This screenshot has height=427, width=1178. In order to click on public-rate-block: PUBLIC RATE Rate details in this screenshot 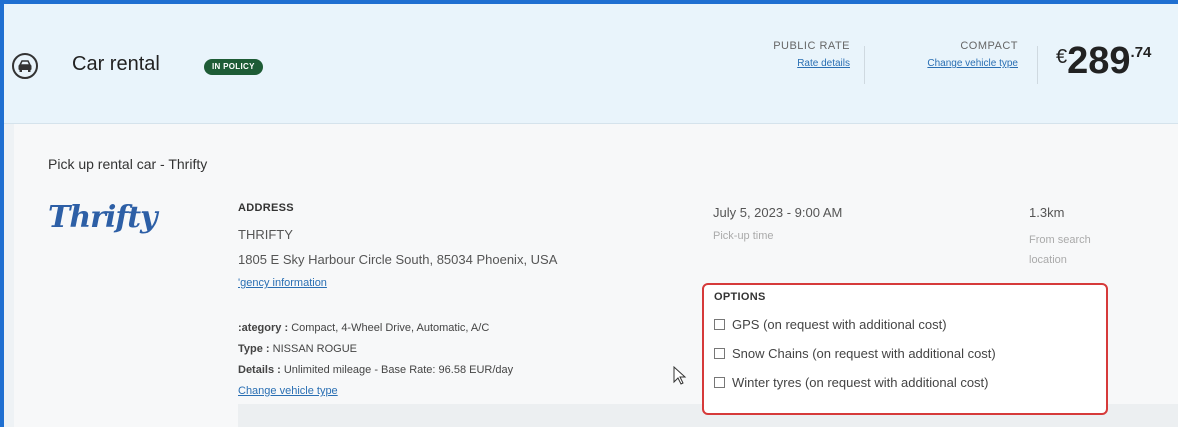, I will do `click(805, 54)`.